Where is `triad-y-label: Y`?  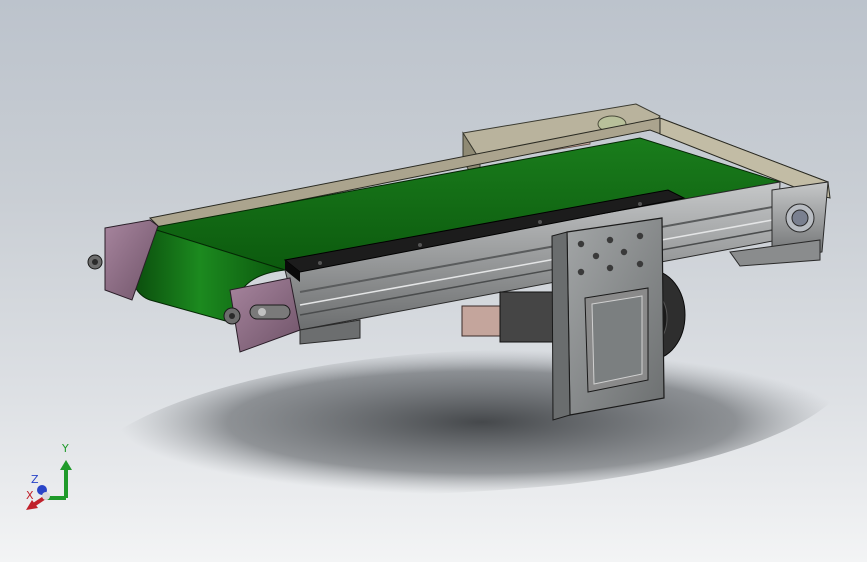 triad-y-label: Y is located at coordinates (65, 448).